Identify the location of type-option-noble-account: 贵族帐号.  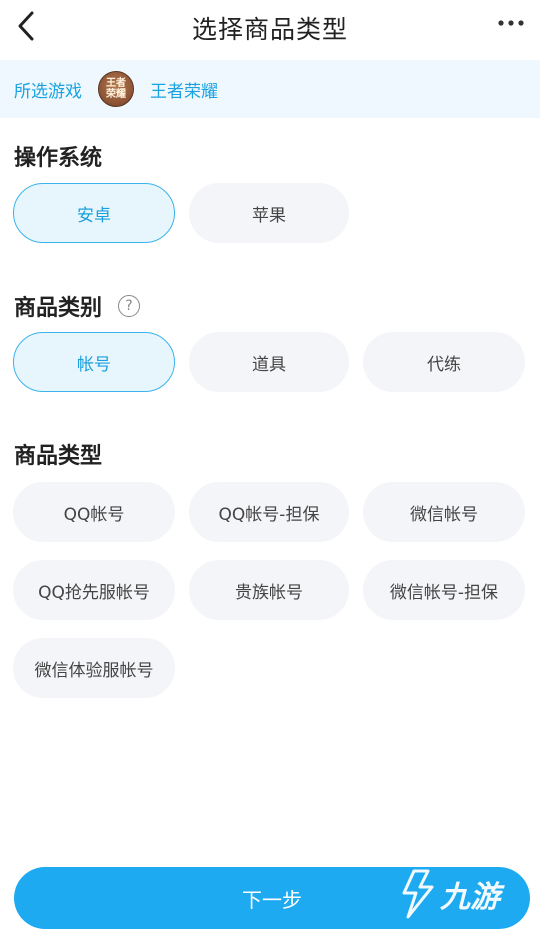
(269, 590).